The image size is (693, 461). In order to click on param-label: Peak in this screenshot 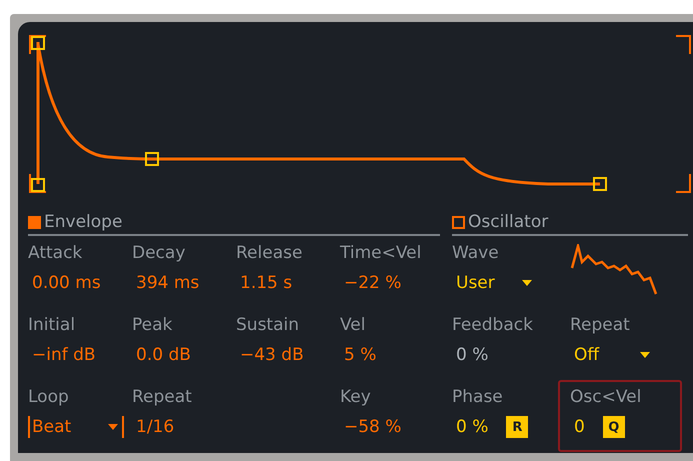, I will do `click(153, 325)`.